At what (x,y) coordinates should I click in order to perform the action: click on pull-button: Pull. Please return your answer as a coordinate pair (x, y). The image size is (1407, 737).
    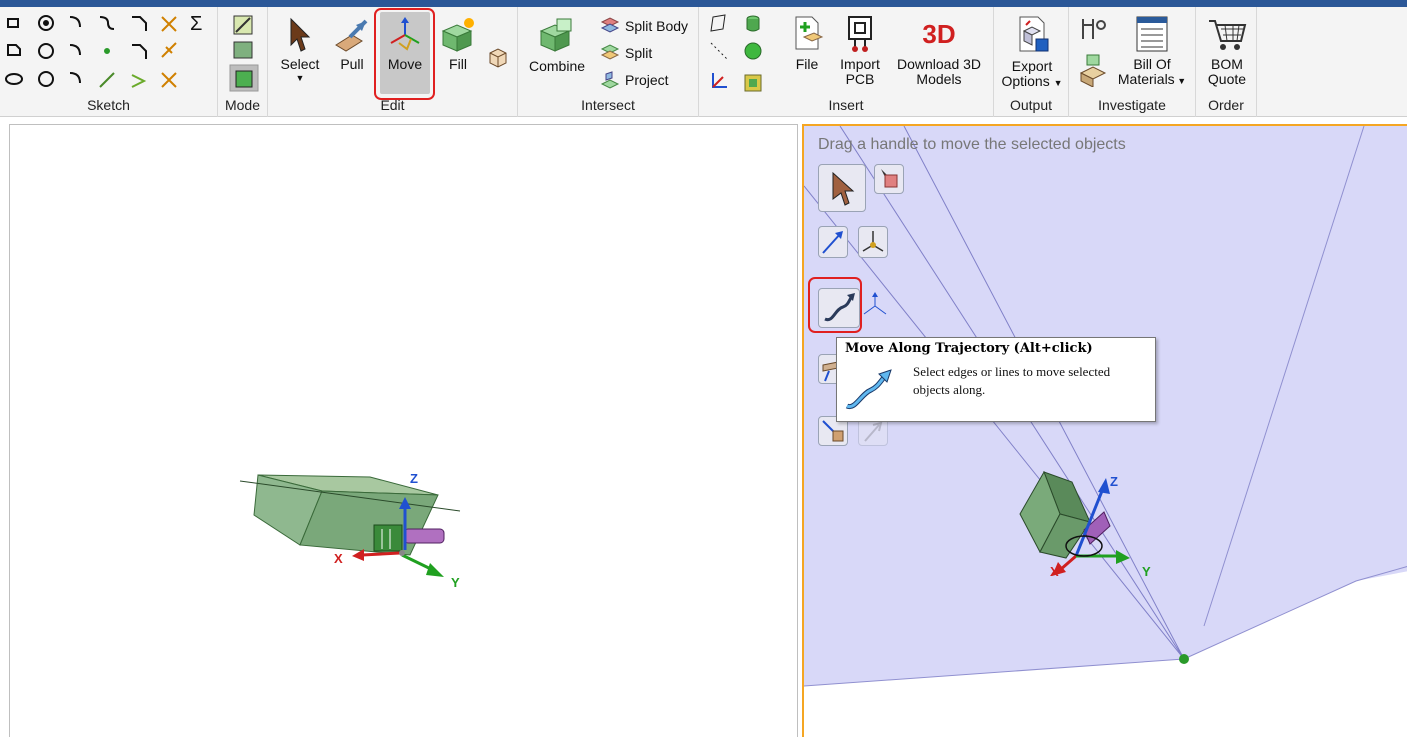
    Looking at the image, I should click on (352, 44).